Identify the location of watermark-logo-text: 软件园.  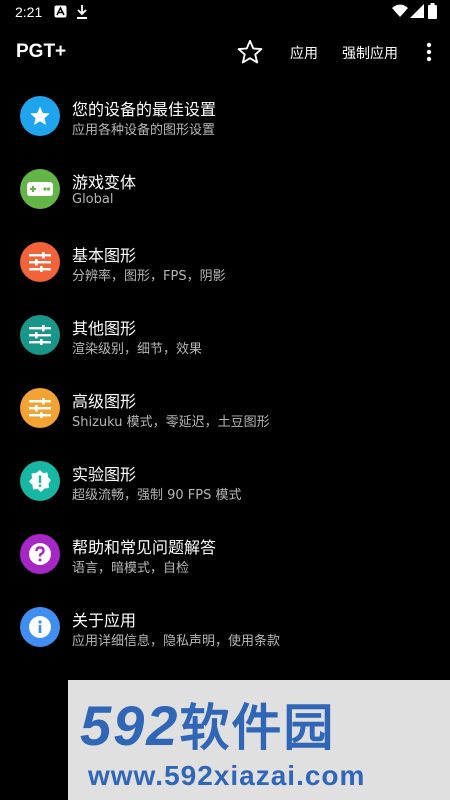
(257, 728).